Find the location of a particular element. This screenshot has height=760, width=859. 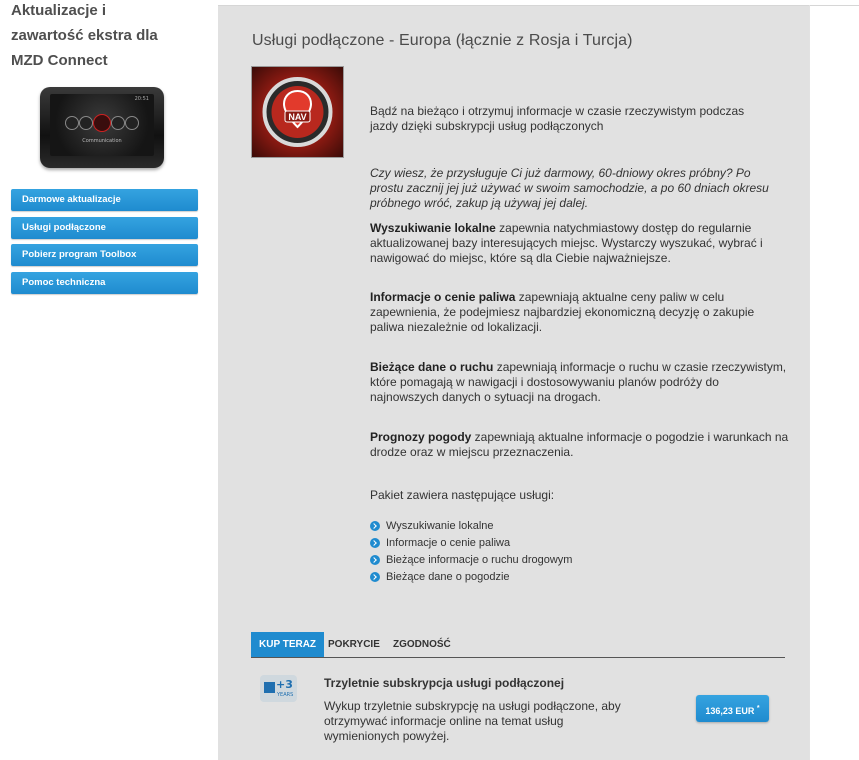

list-item: Informacje o cenie paliwa is located at coordinates (471, 542).